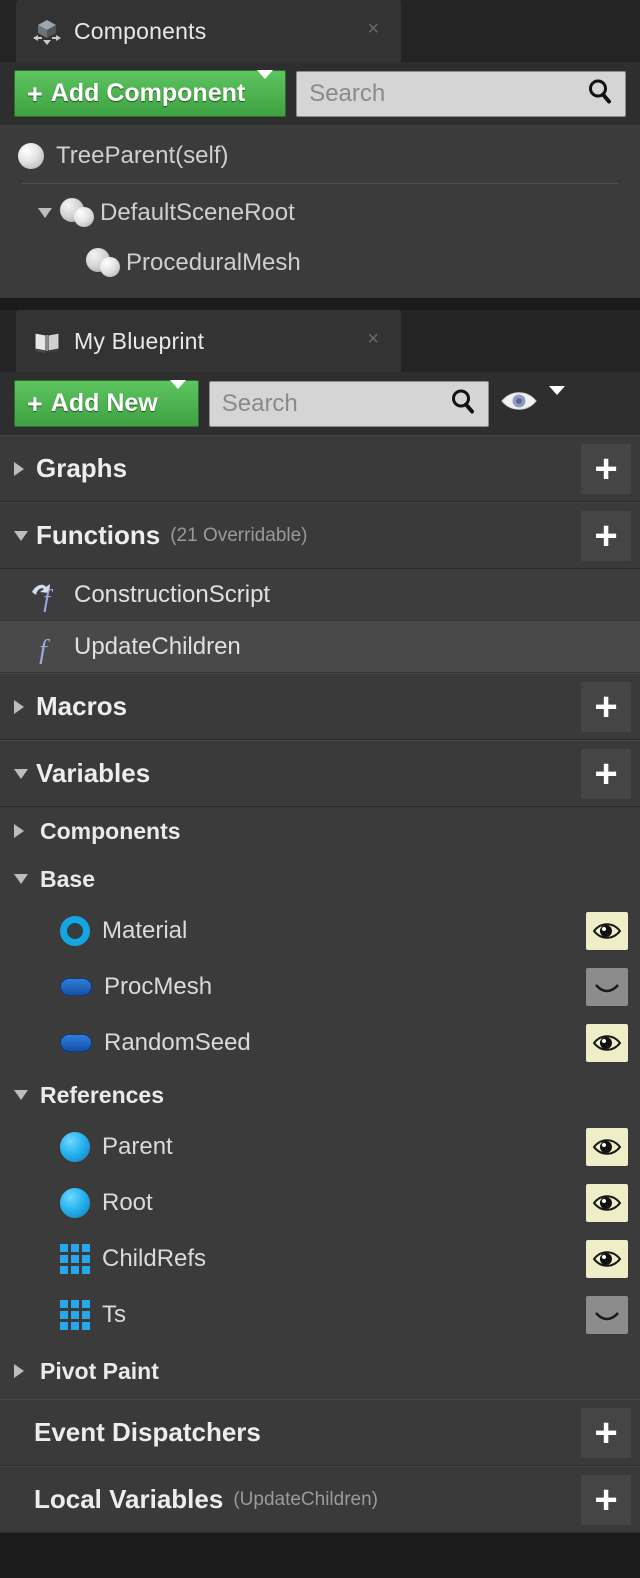 Image resolution: width=640 pixels, height=1578 pixels. I want to click on variable-row-randomseed: RandomSeed, so click(320, 1043).